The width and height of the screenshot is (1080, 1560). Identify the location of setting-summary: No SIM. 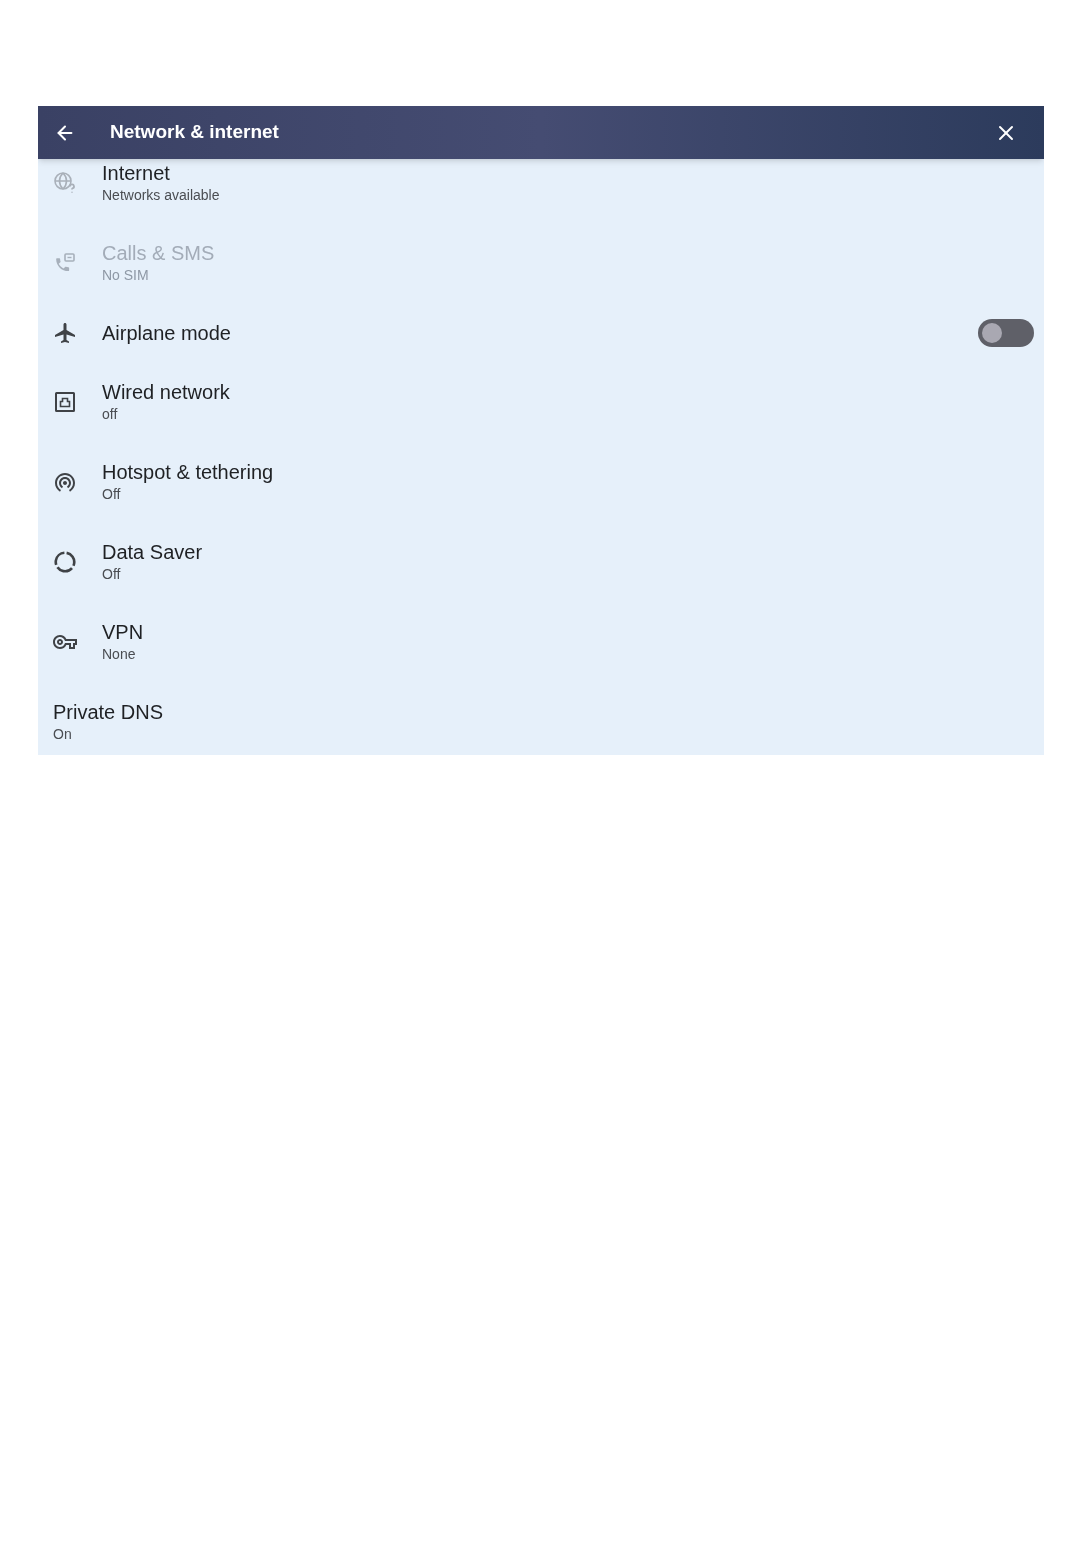
(125, 275).